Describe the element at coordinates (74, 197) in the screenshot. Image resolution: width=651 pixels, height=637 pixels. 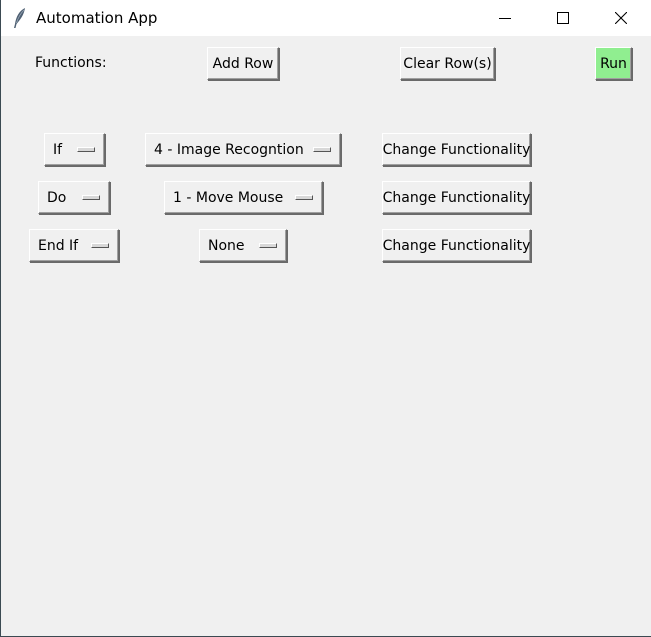
I see `row-type-dropdown: Do` at that location.